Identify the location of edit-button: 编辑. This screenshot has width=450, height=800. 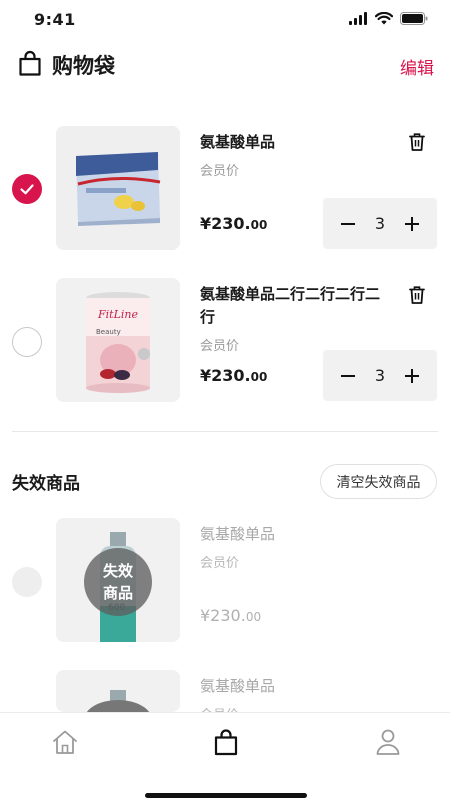
(417, 66).